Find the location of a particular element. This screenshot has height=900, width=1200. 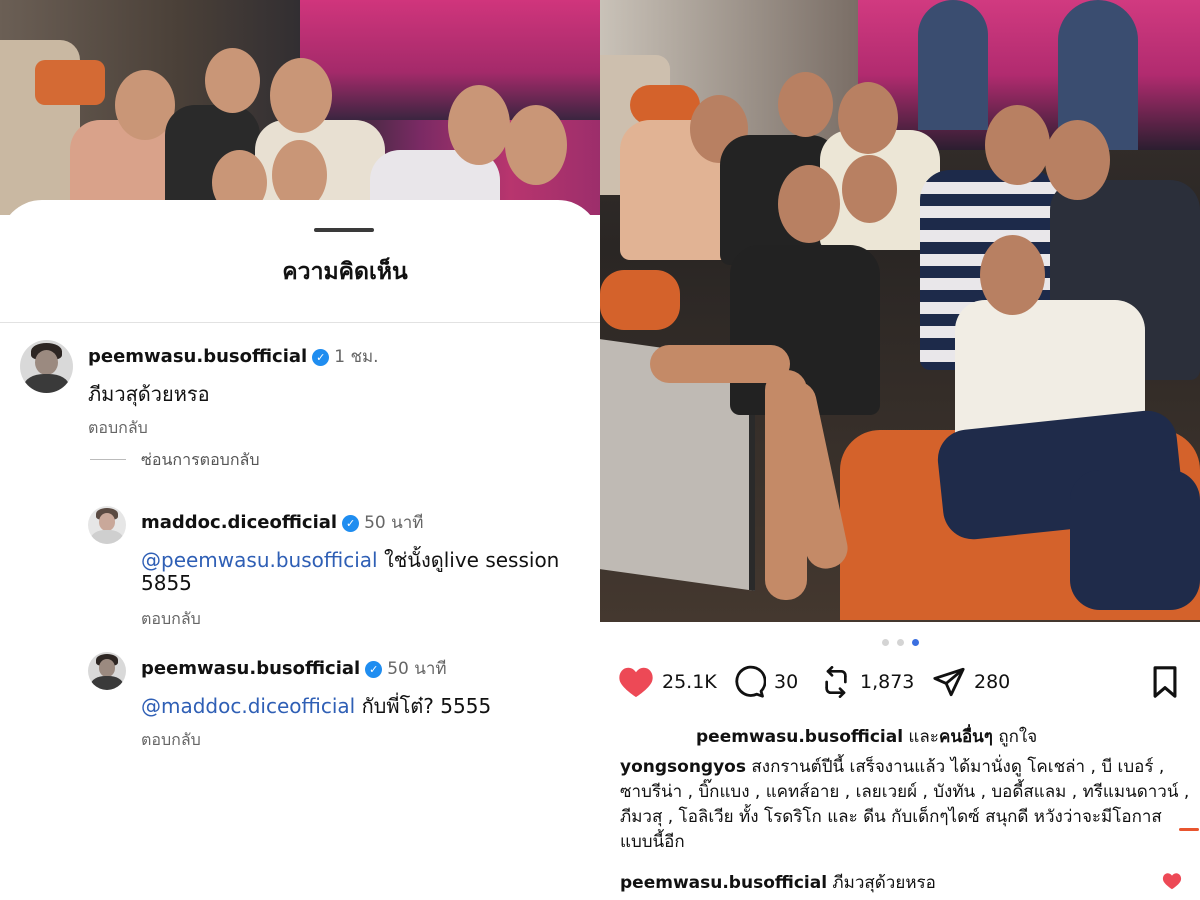

comment-like-heart-icon is located at coordinates (1172, 881).